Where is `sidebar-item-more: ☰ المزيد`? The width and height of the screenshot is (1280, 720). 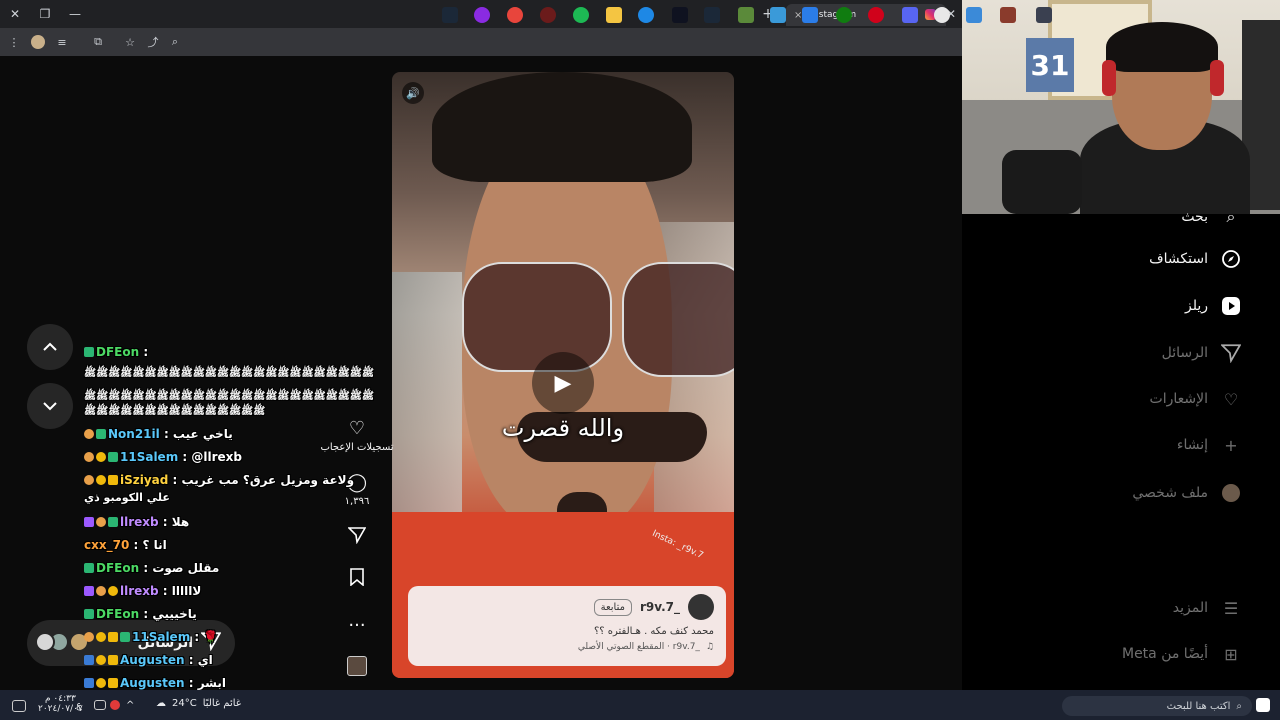 sidebar-item-more: ☰ المزيد is located at coordinates (1207, 608).